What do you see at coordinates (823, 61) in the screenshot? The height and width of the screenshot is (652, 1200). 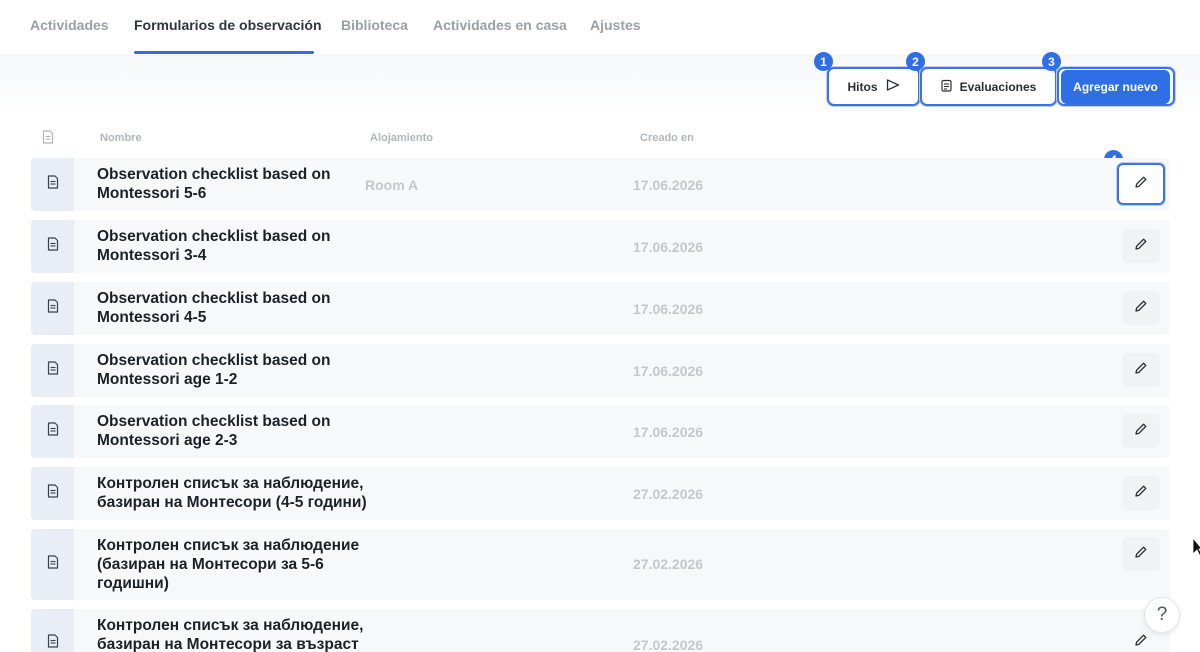 I see `step-badge-1: 1` at bounding box center [823, 61].